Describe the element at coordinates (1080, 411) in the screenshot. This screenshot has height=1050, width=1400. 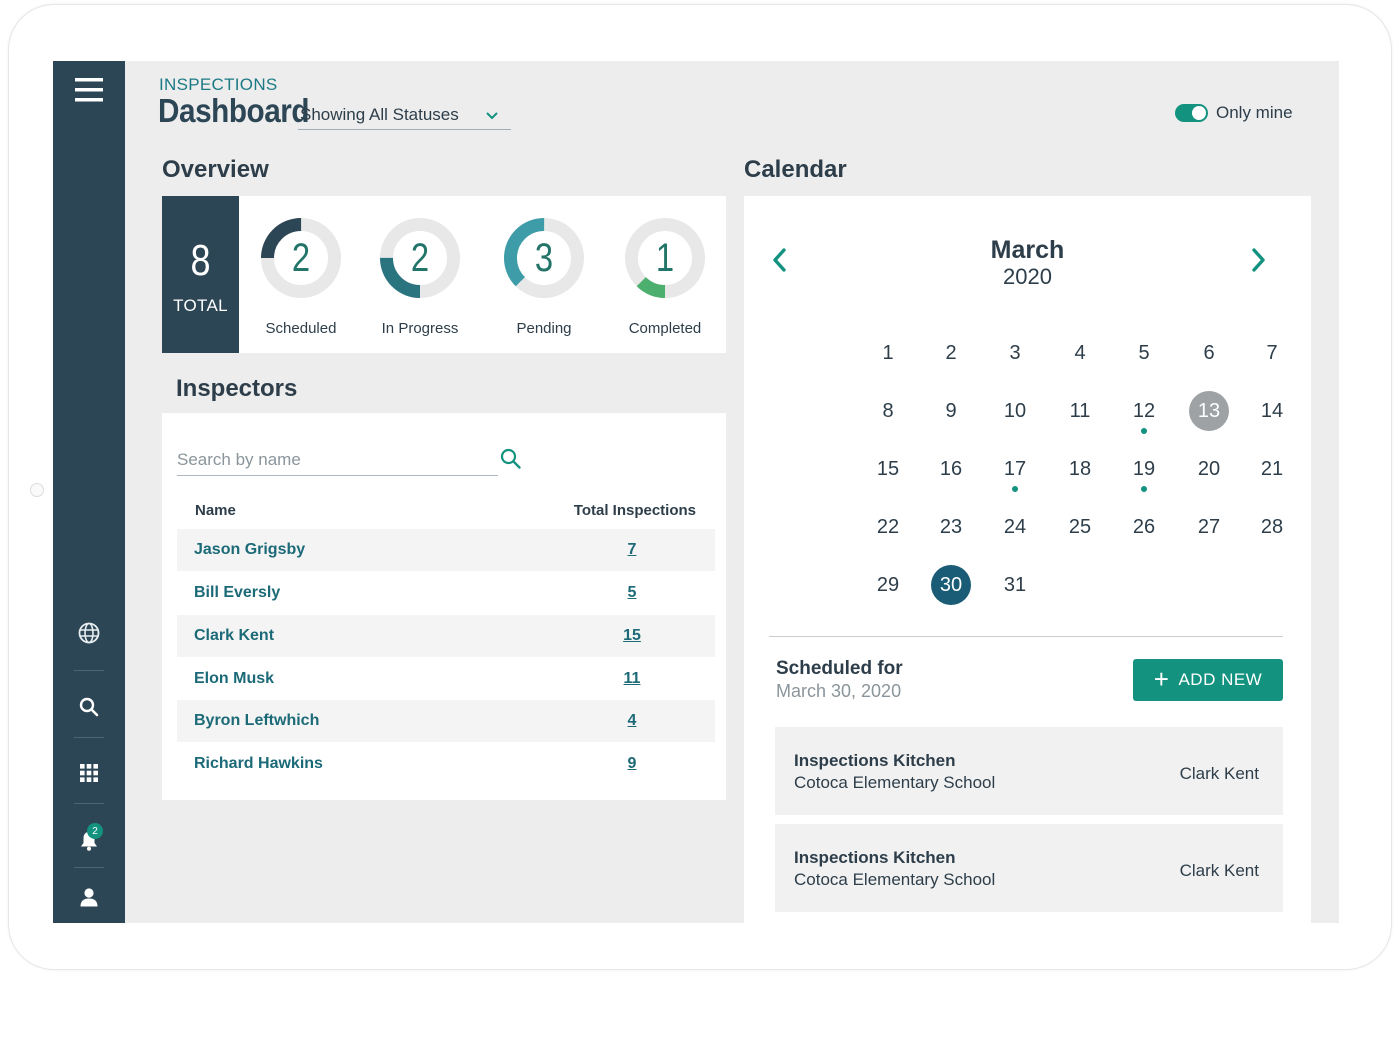
I see `calendar-day: 11` at that location.